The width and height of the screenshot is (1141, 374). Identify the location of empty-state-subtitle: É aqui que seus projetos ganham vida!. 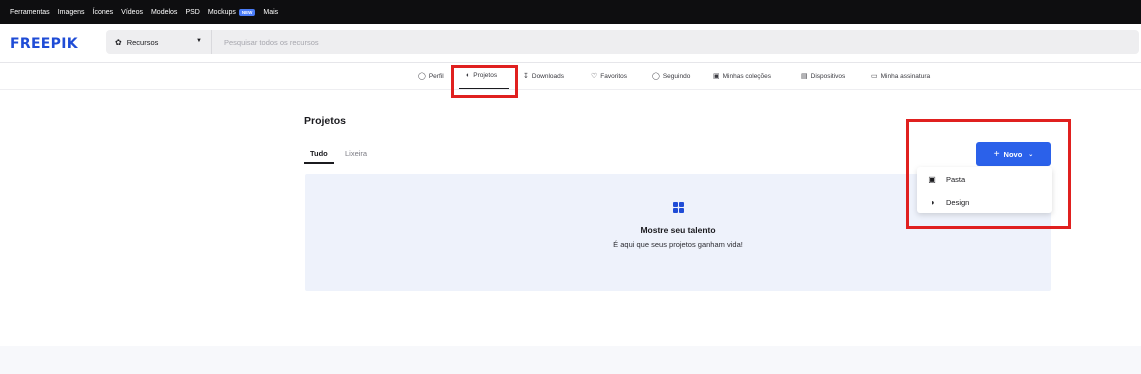
(678, 244).